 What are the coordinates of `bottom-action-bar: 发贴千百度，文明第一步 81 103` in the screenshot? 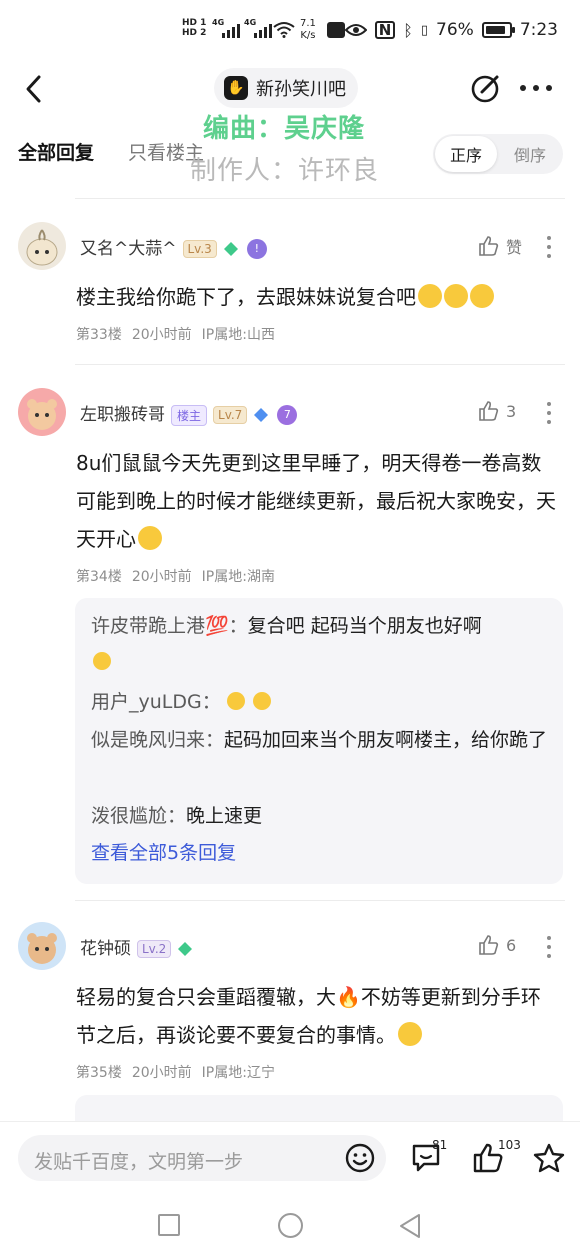 It's located at (290, 1157).